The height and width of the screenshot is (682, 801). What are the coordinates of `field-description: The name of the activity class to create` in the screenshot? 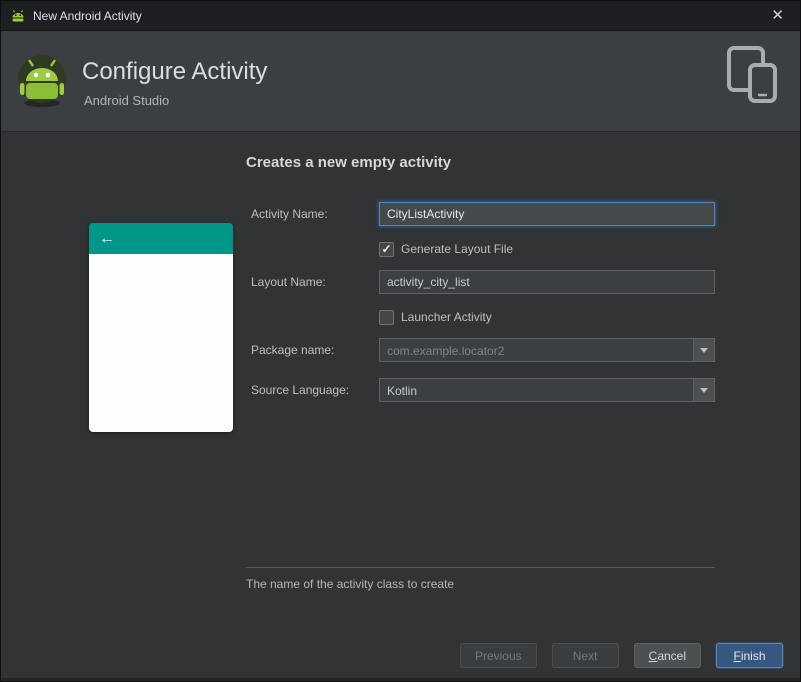 It's located at (350, 584).